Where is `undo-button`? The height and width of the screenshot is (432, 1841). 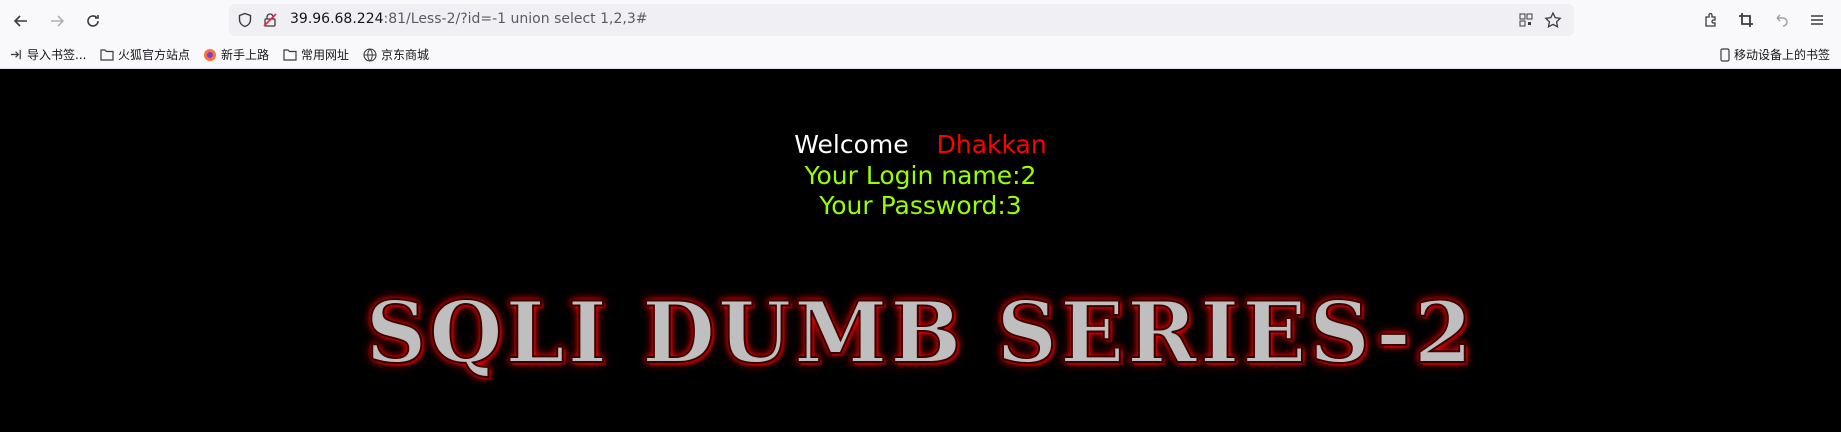
undo-button is located at coordinates (1781, 20).